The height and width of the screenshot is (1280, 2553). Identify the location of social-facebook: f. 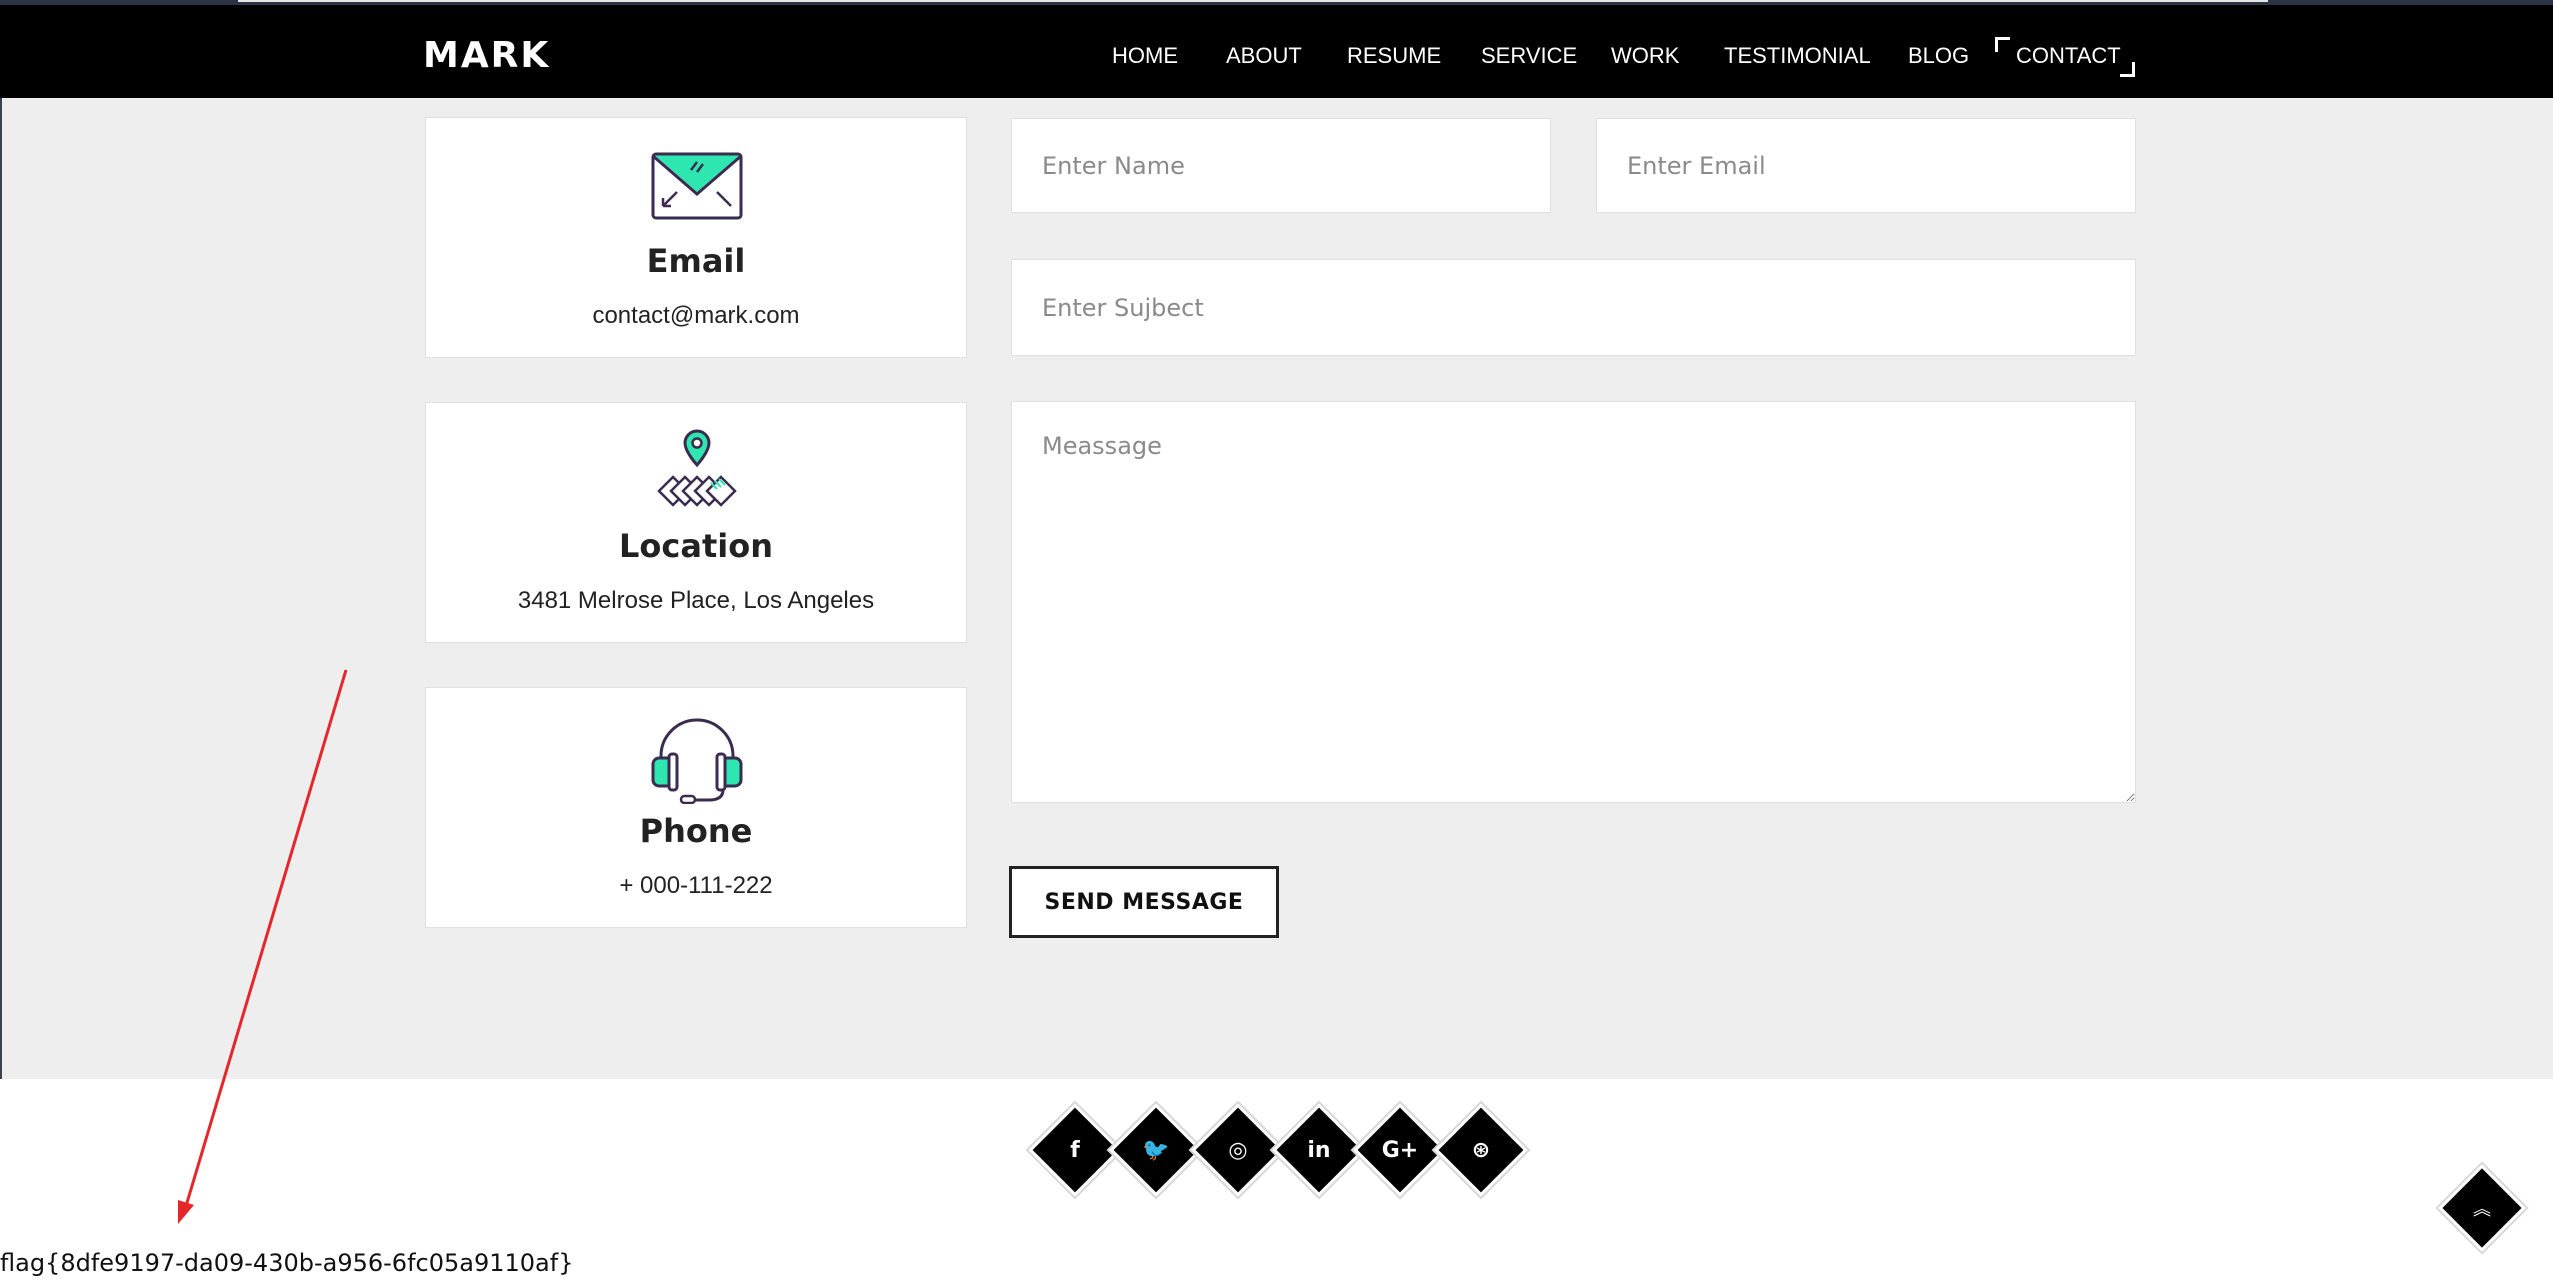
(1075, 1150).